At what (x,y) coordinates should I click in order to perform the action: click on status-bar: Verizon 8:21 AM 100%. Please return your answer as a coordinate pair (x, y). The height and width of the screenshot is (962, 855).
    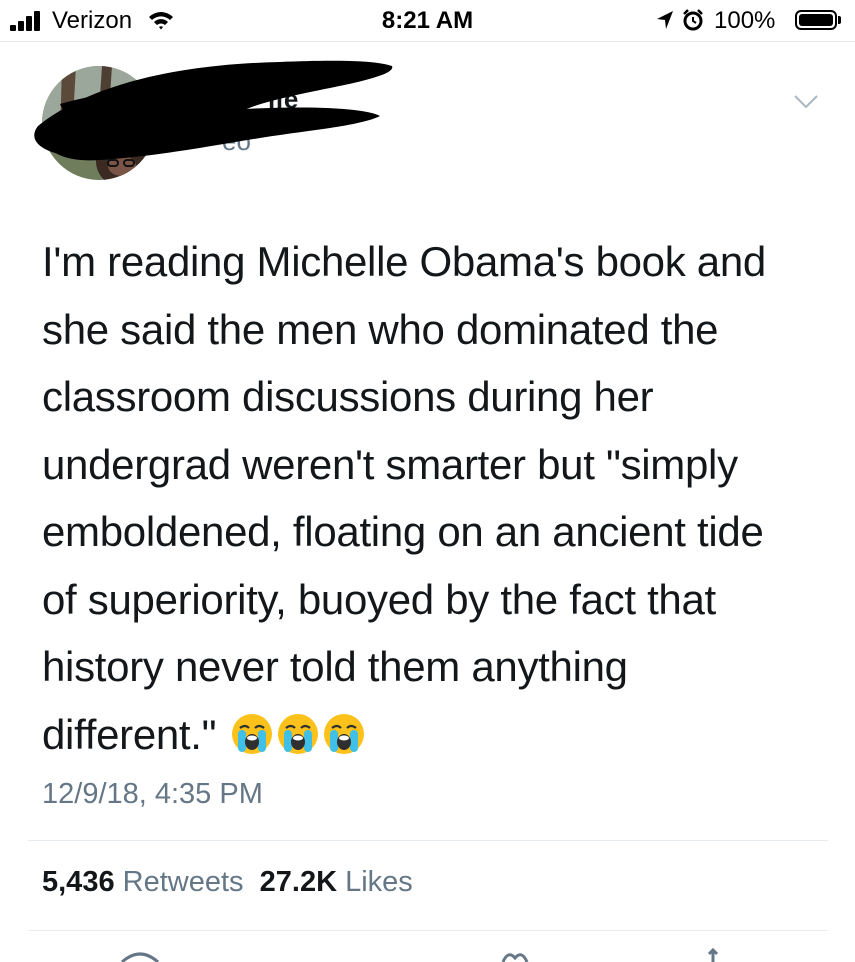
    Looking at the image, I should click on (427, 20).